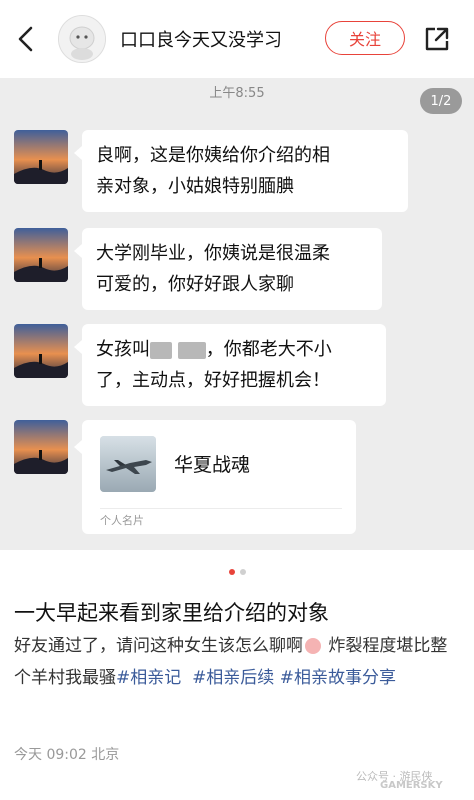 The image size is (474, 800). What do you see at coordinates (195, 186) in the screenshot?
I see `message-line: 亲对象，小姑娘特别腼腆` at bounding box center [195, 186].